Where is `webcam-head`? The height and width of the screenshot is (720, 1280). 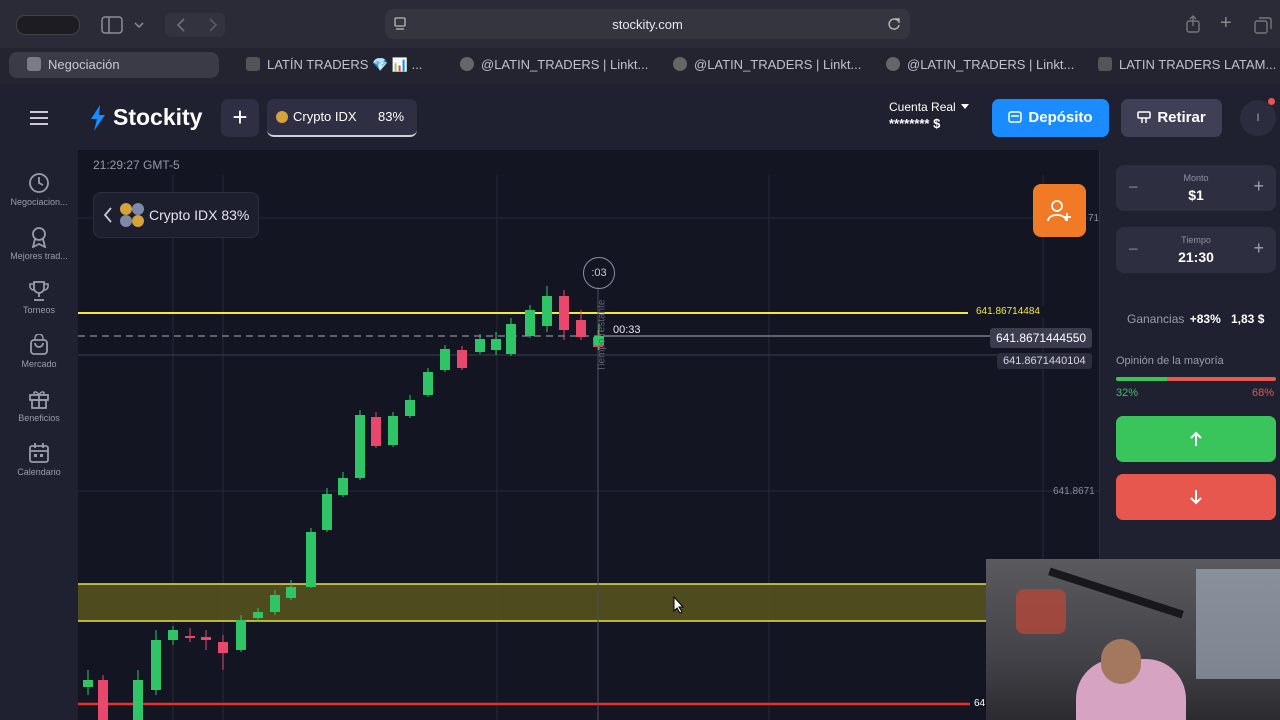
webcam-head is located at coordinates (1121, 661).